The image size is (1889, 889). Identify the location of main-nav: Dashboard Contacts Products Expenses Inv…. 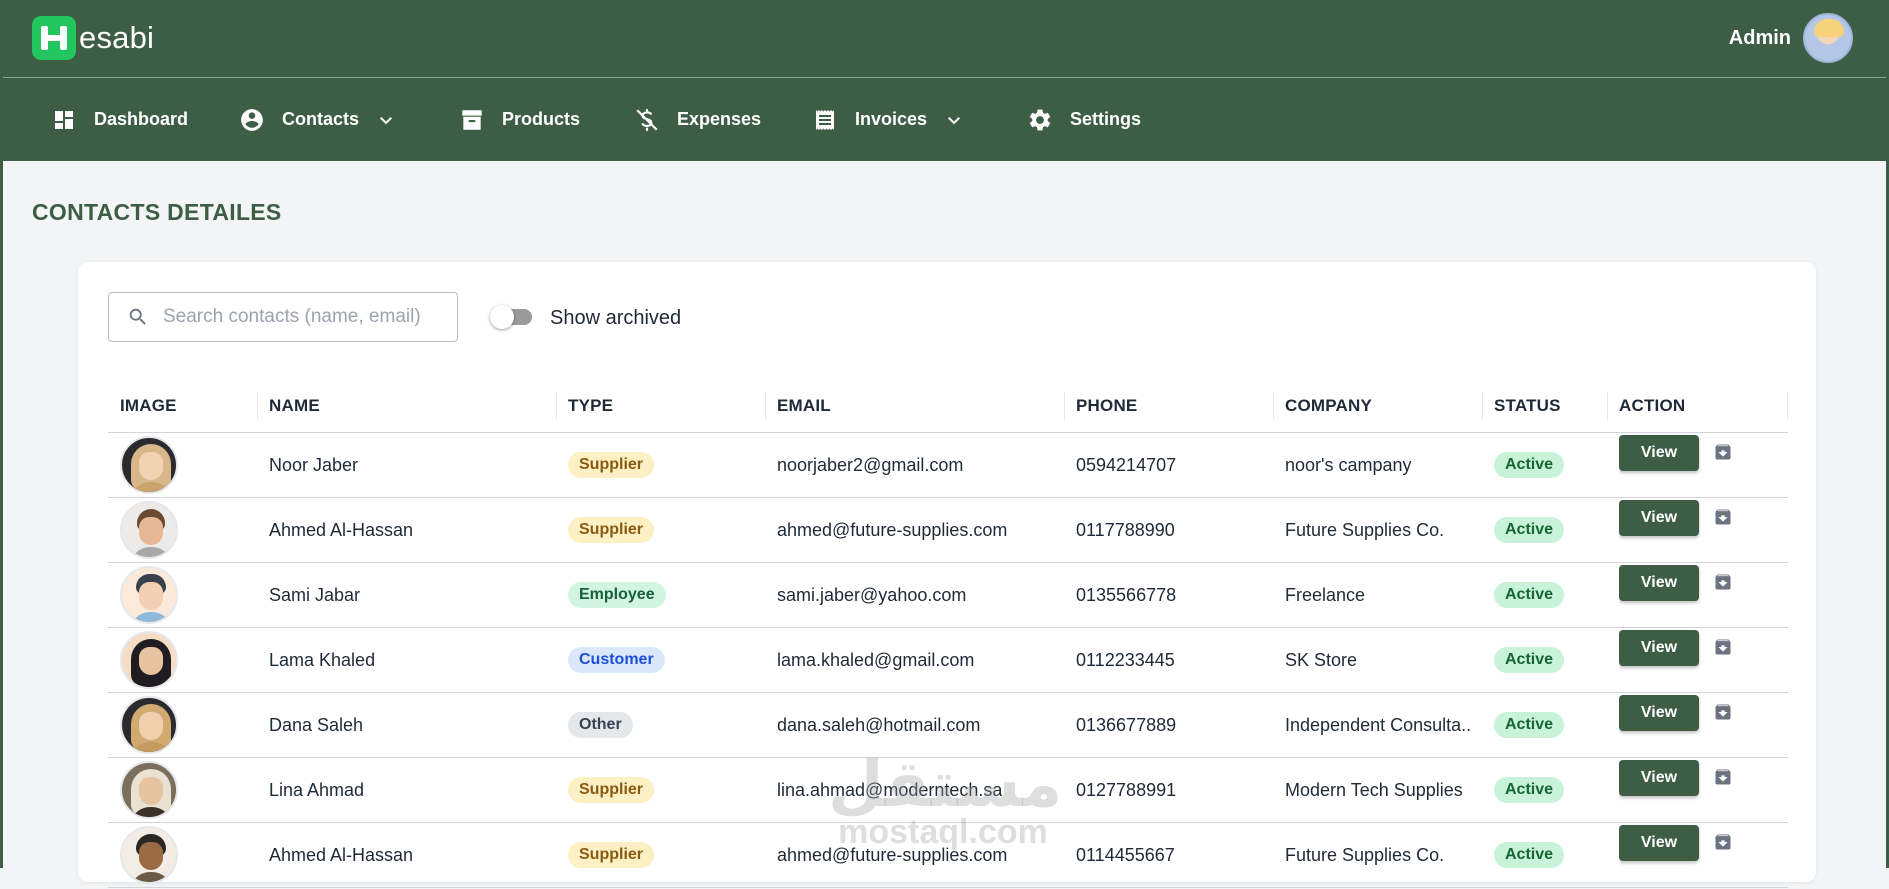
(944, 119).